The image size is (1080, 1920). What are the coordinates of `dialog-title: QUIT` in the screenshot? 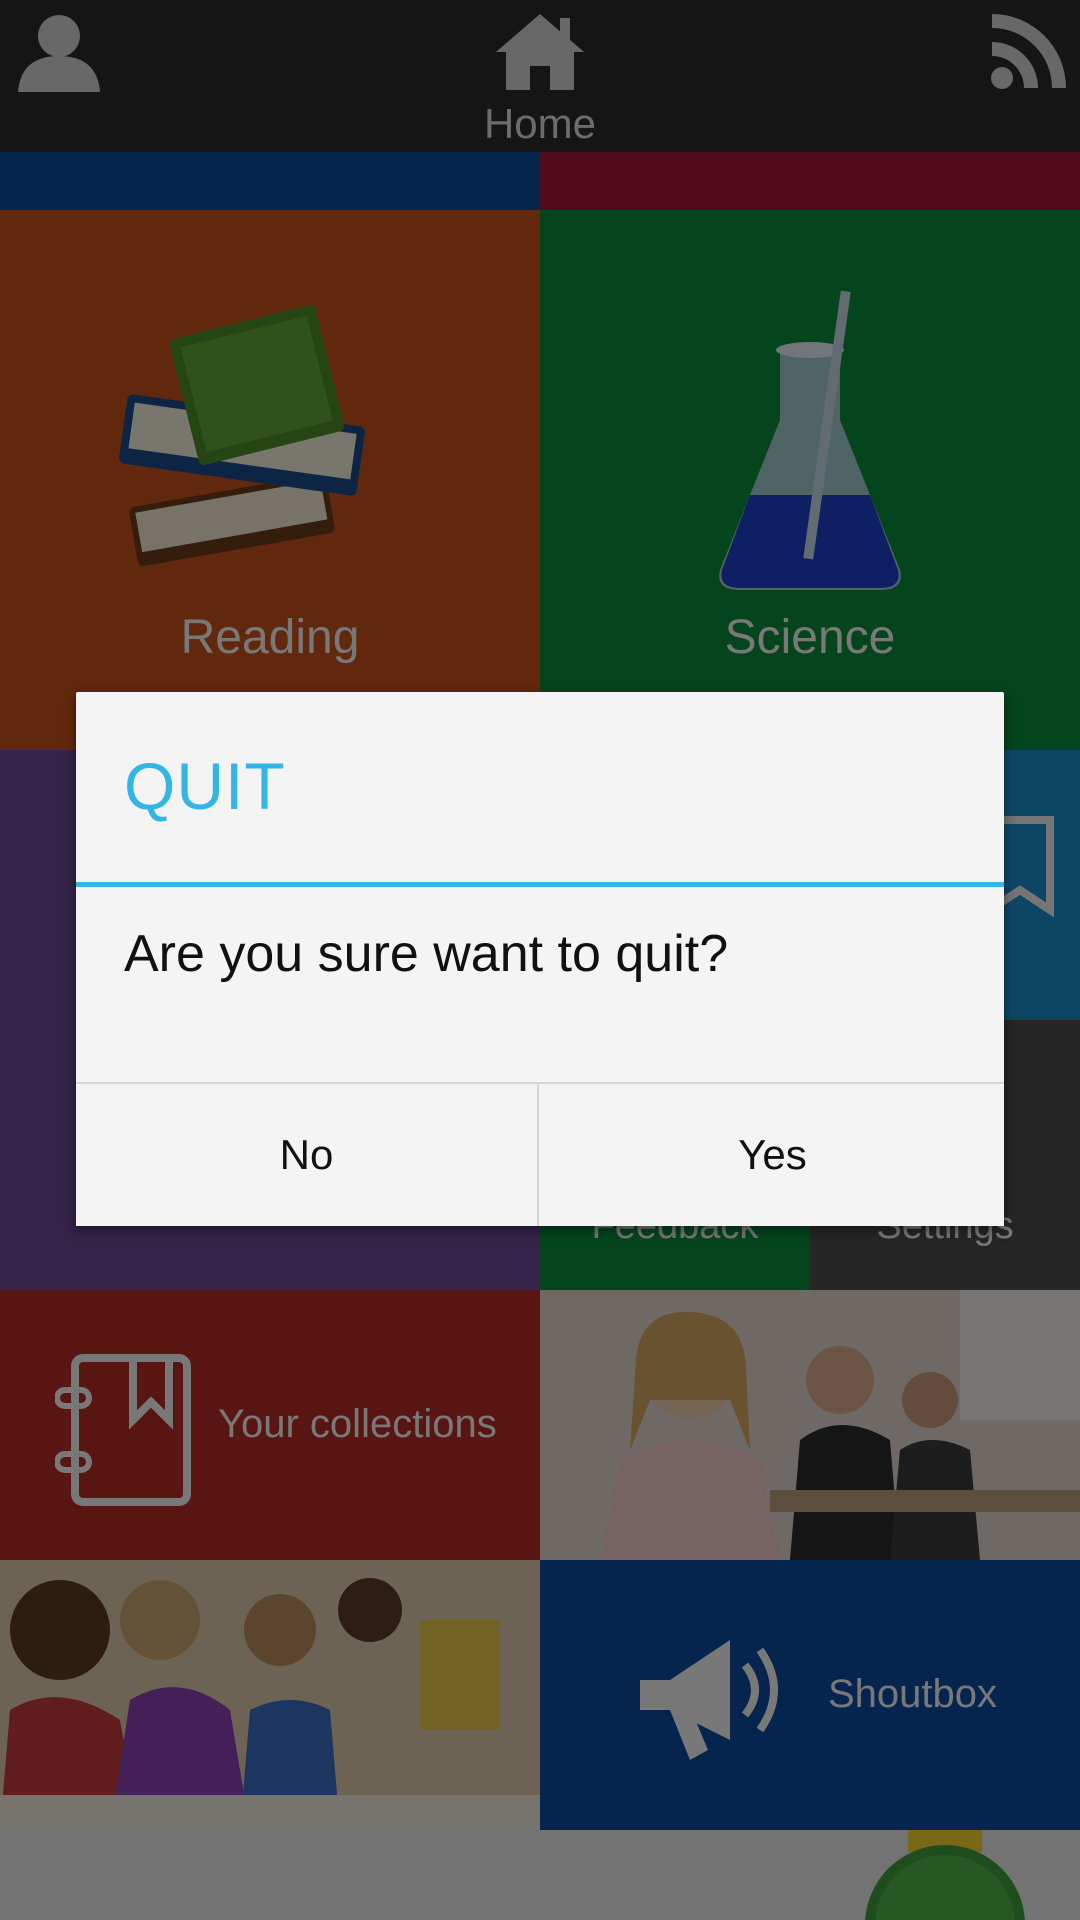 It's located at (205, 786).